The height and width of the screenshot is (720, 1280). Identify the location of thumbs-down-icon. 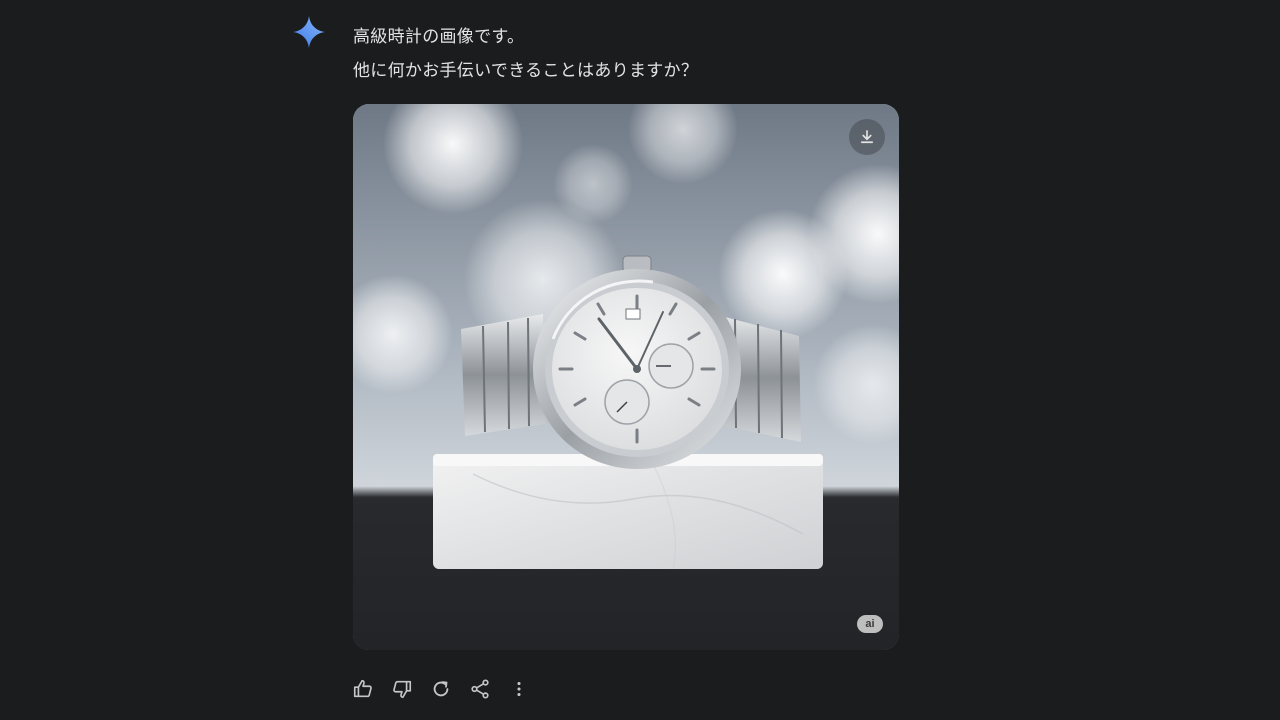
(401, 689).